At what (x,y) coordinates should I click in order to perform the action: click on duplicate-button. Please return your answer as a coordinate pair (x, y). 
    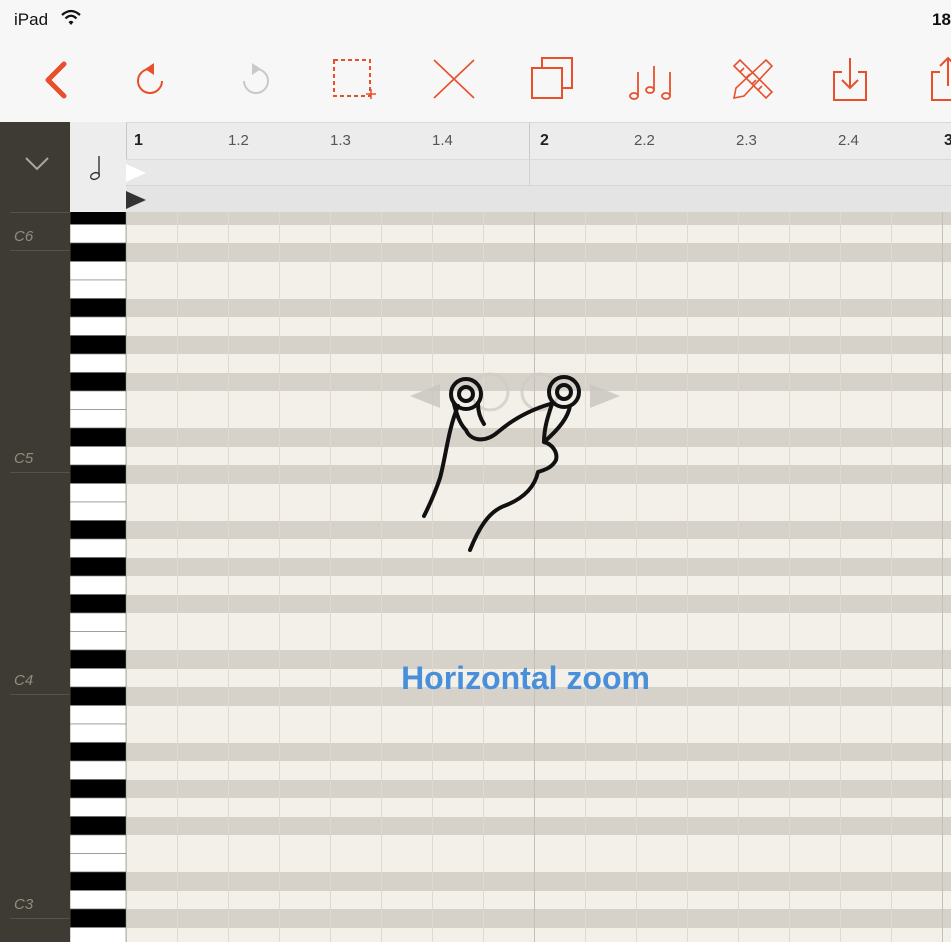
    Looking at the image, I should click on (554, 80).